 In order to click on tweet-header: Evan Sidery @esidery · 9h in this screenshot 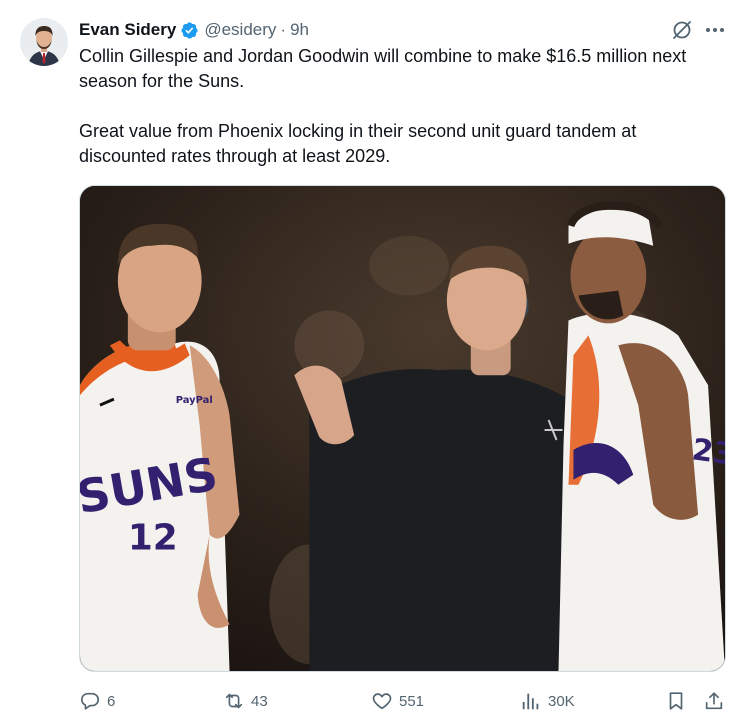, I will do `click(194, 30)`.